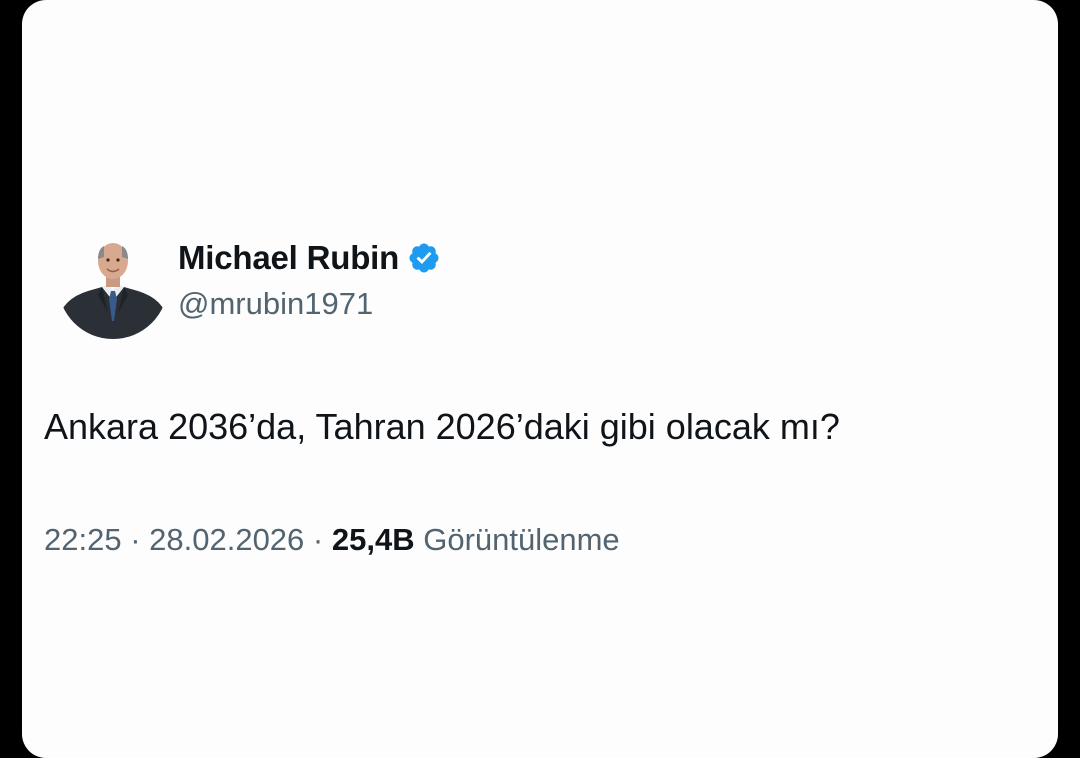 This screenshot has width=1080, height=758. I want to click on tweet-date: 28.02.2026, so click(226, 539).